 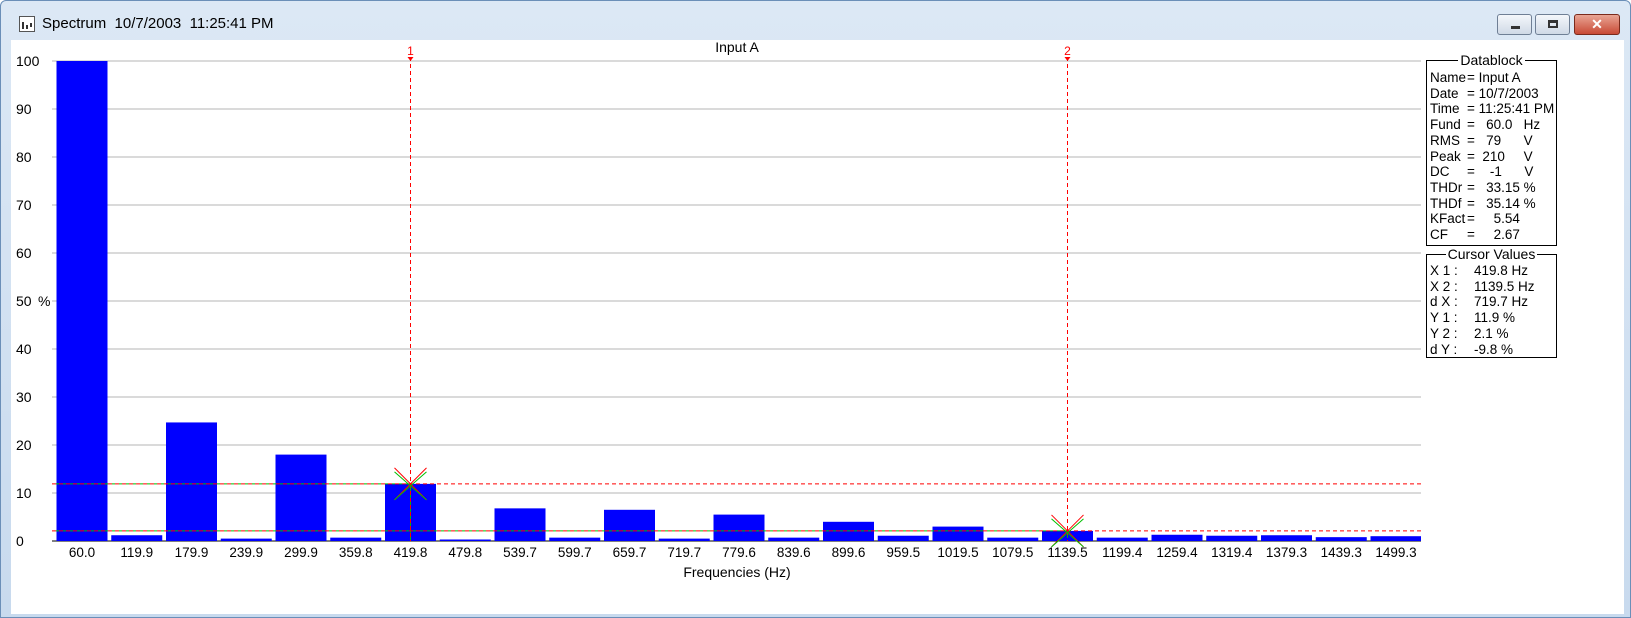 What do you see at coordinates (1446, 203) in the screenshot?
I see `row-key: THDf` at bounding box center [1446, 203].